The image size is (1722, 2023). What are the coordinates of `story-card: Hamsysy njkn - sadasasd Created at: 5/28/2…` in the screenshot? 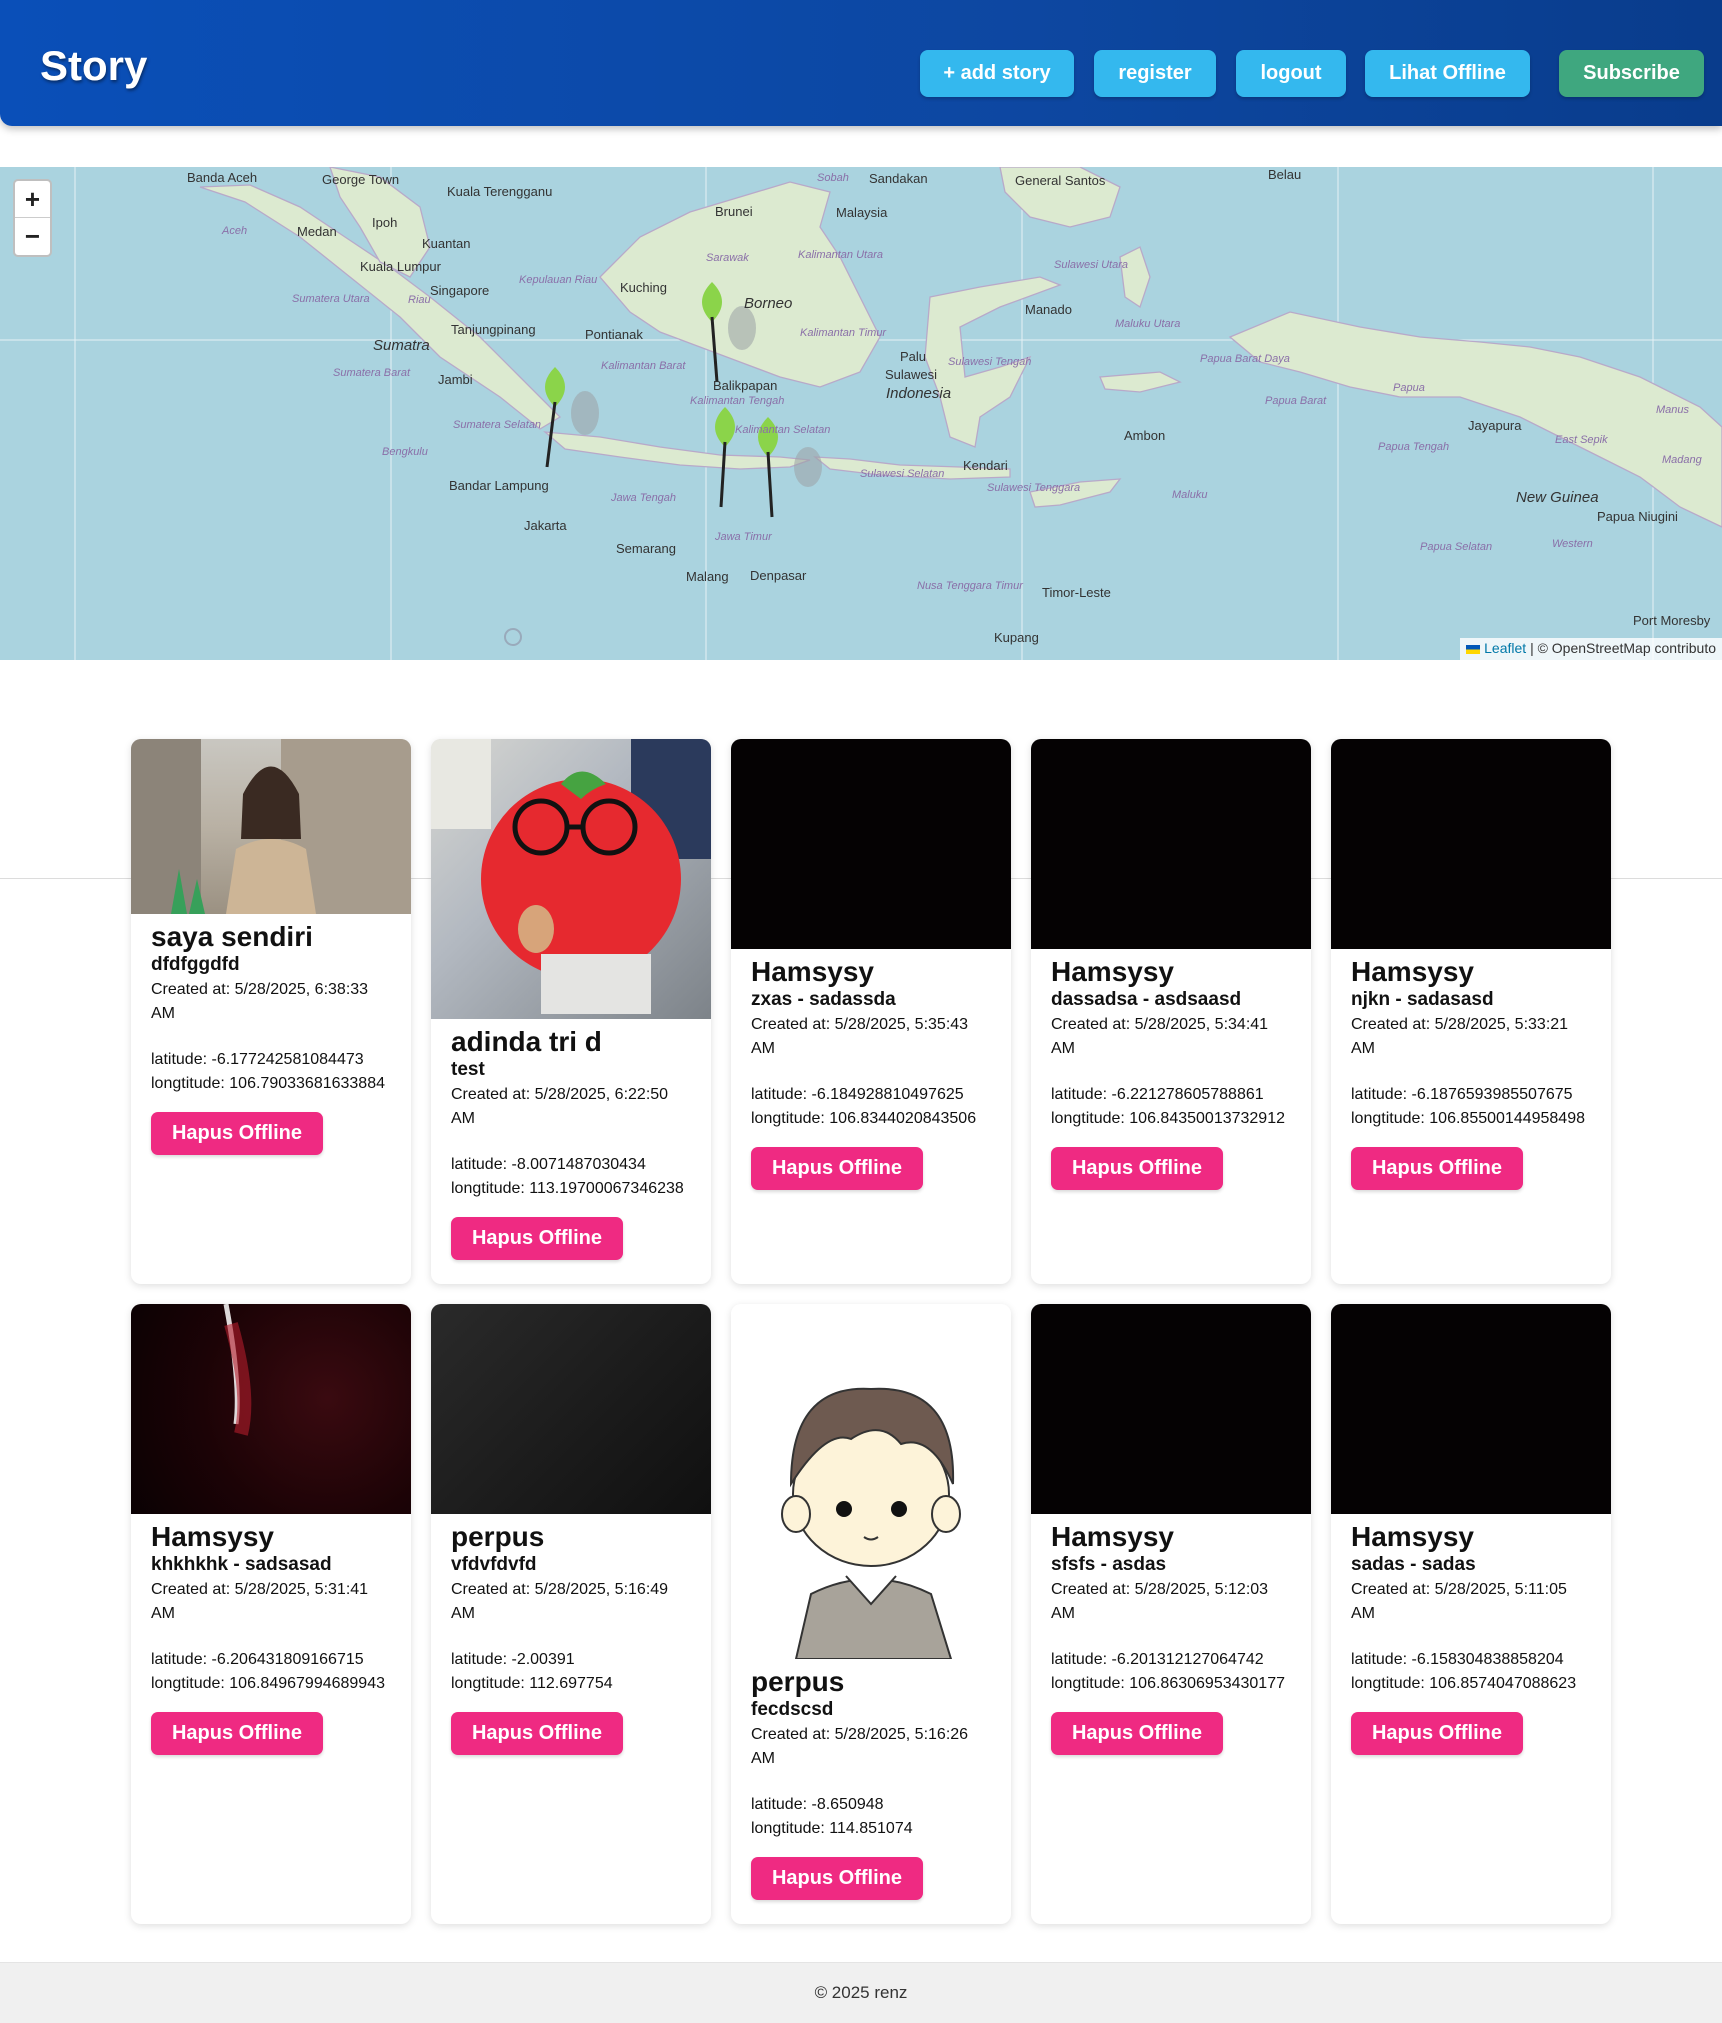 It's located at (1471, 1011).